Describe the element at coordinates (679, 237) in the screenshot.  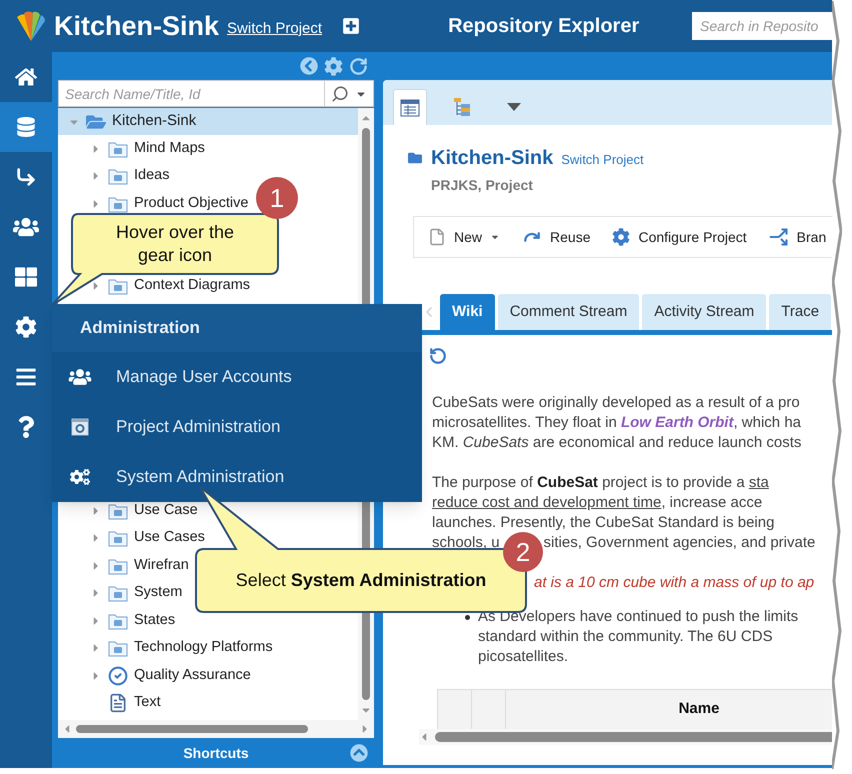
I see `toolbar-button: Configure Project` at that location.